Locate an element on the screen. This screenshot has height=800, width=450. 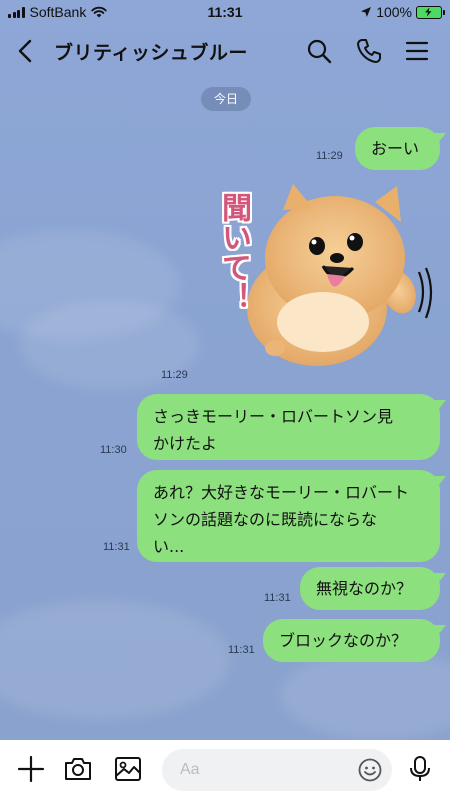
battery-percentage: 100% is located at coordinates (394, 12).